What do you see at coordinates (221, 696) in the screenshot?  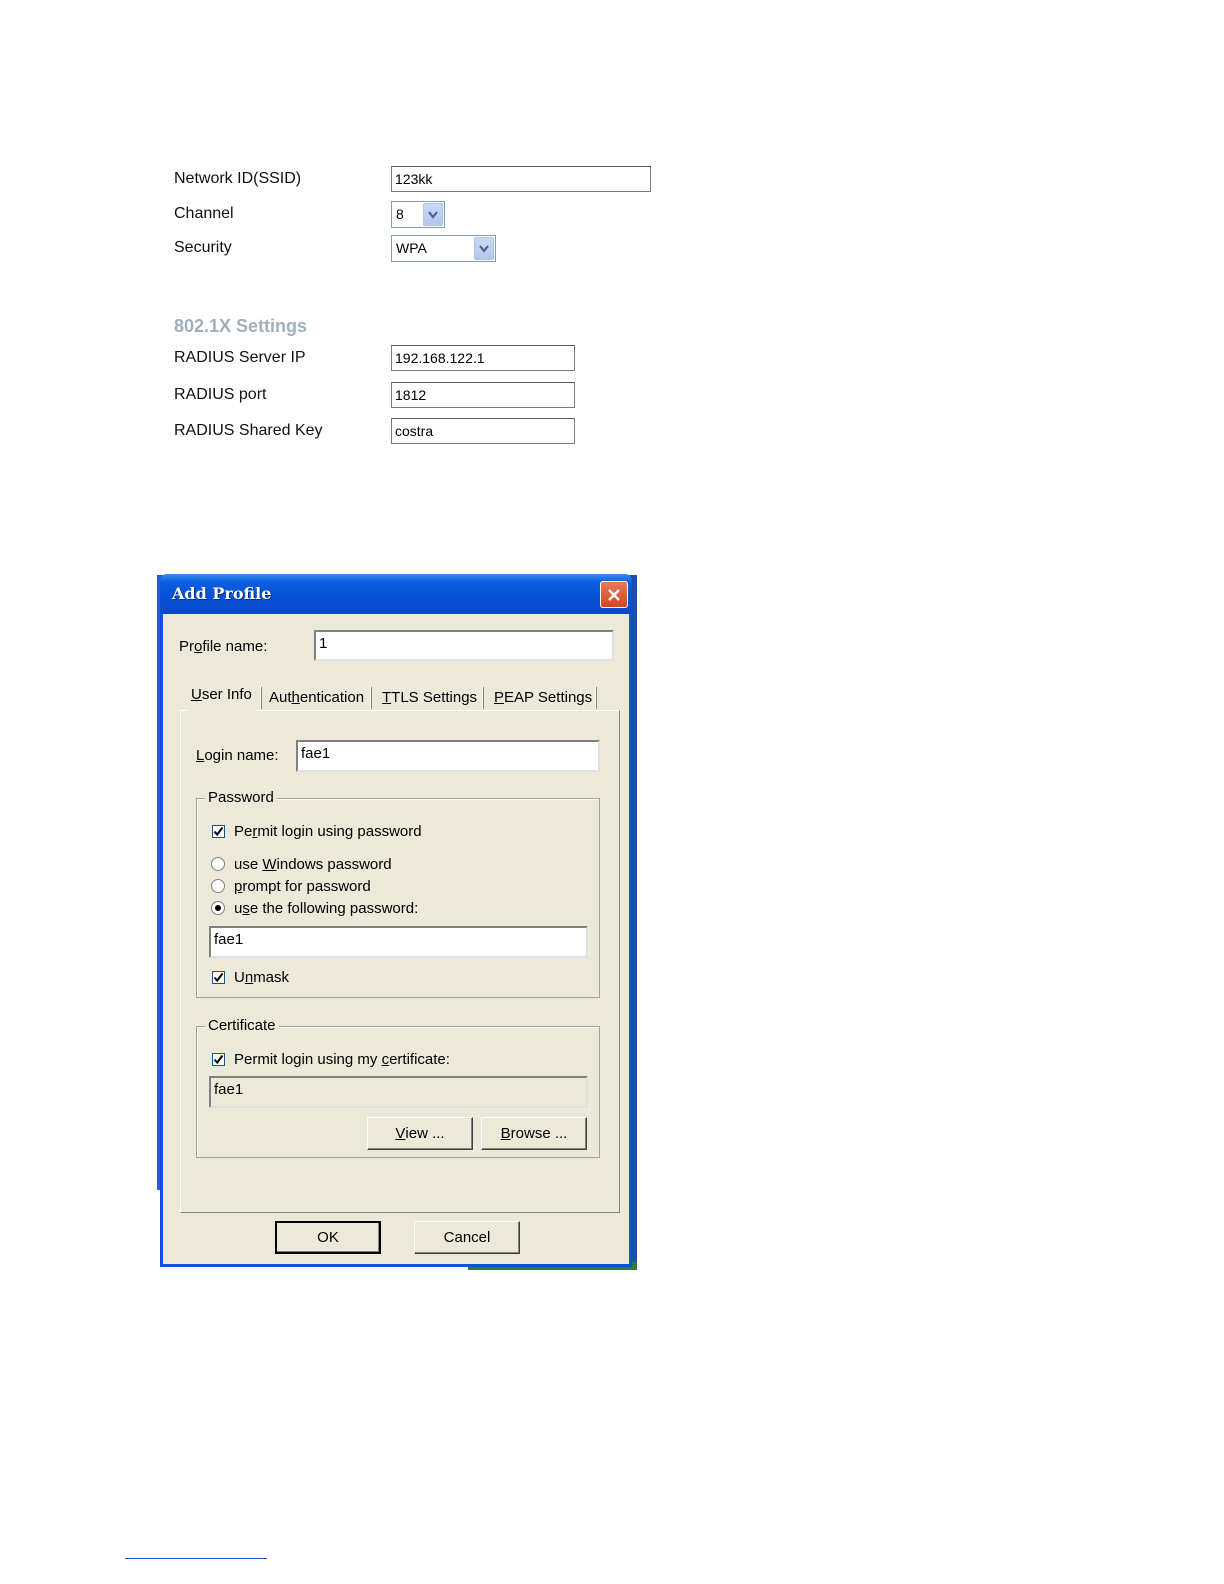 I see `tab-user-info: User Info` at bounding box center [221, 696].